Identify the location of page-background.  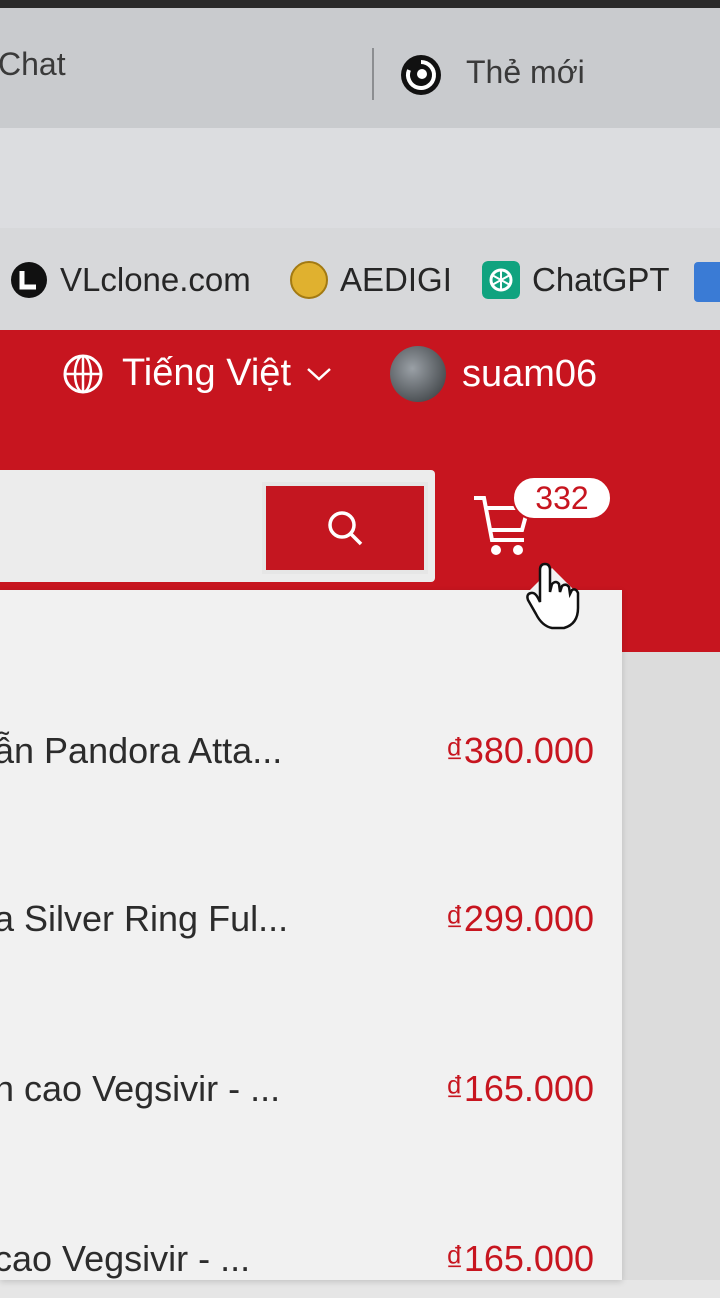
(671, 966).